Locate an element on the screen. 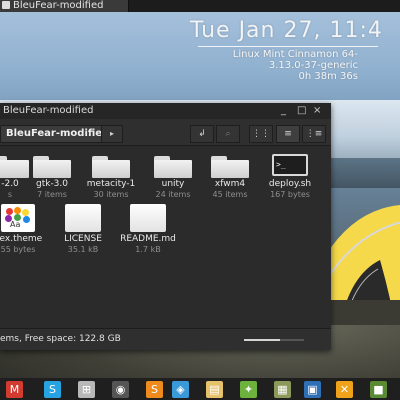 This screenshot has height=400, width=400. minecraft-icon: ■ is located at coordinates (378, 389).